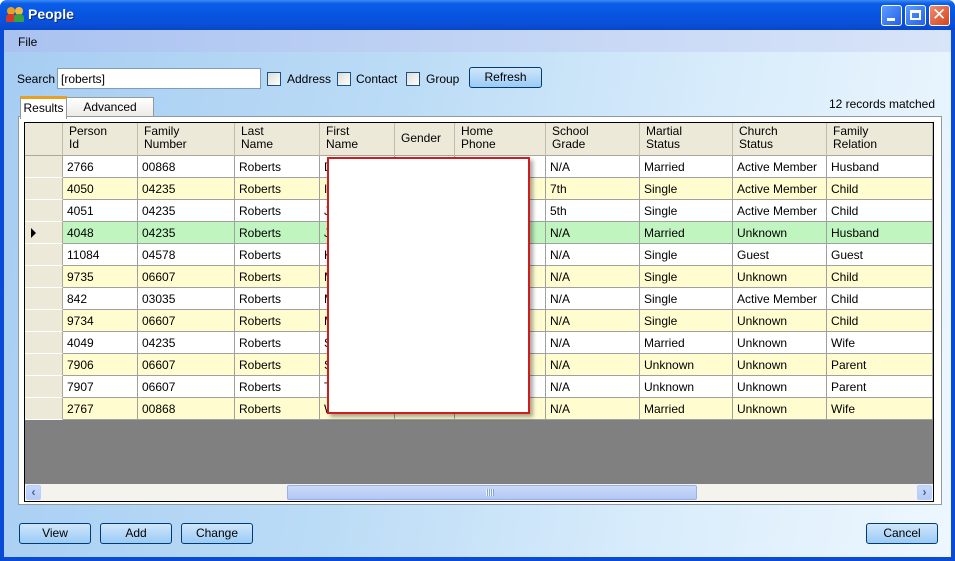 Image resolution: width=955 pixels, height=561 pixels. Describe the element at coordinates (477, 15) in the screenshot. I see `title-bar: People ✕` at that location.